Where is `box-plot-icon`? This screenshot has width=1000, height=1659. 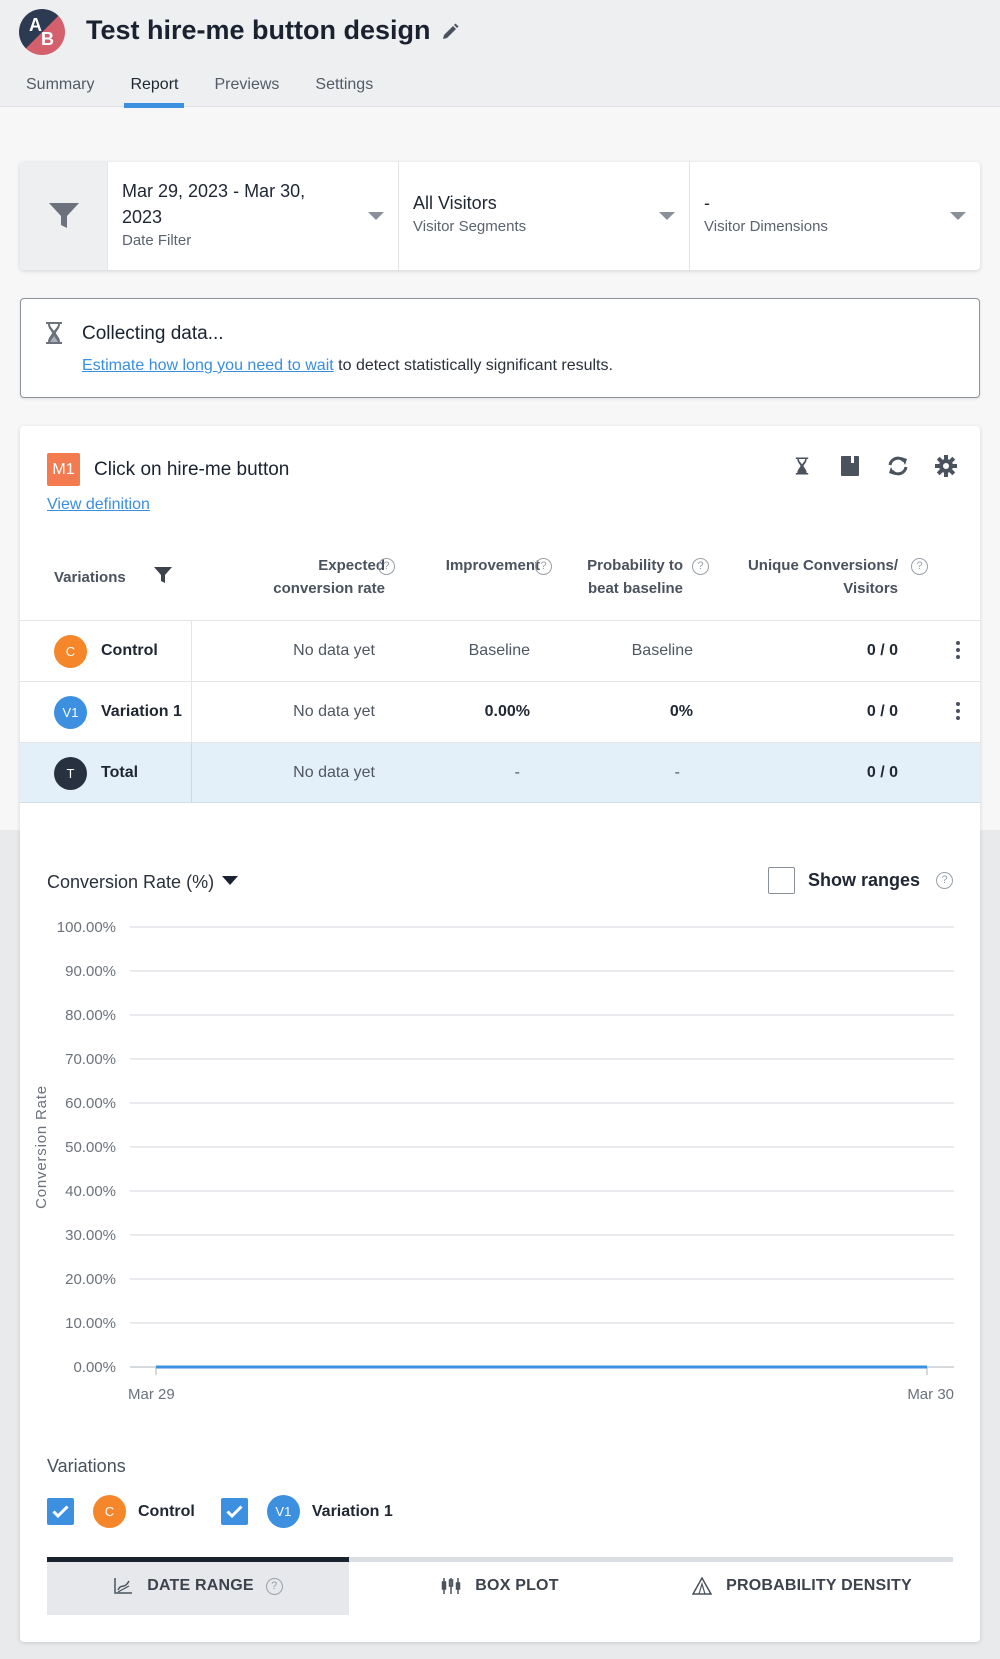 box-plot-icon is located at coordinates (451, 1586).